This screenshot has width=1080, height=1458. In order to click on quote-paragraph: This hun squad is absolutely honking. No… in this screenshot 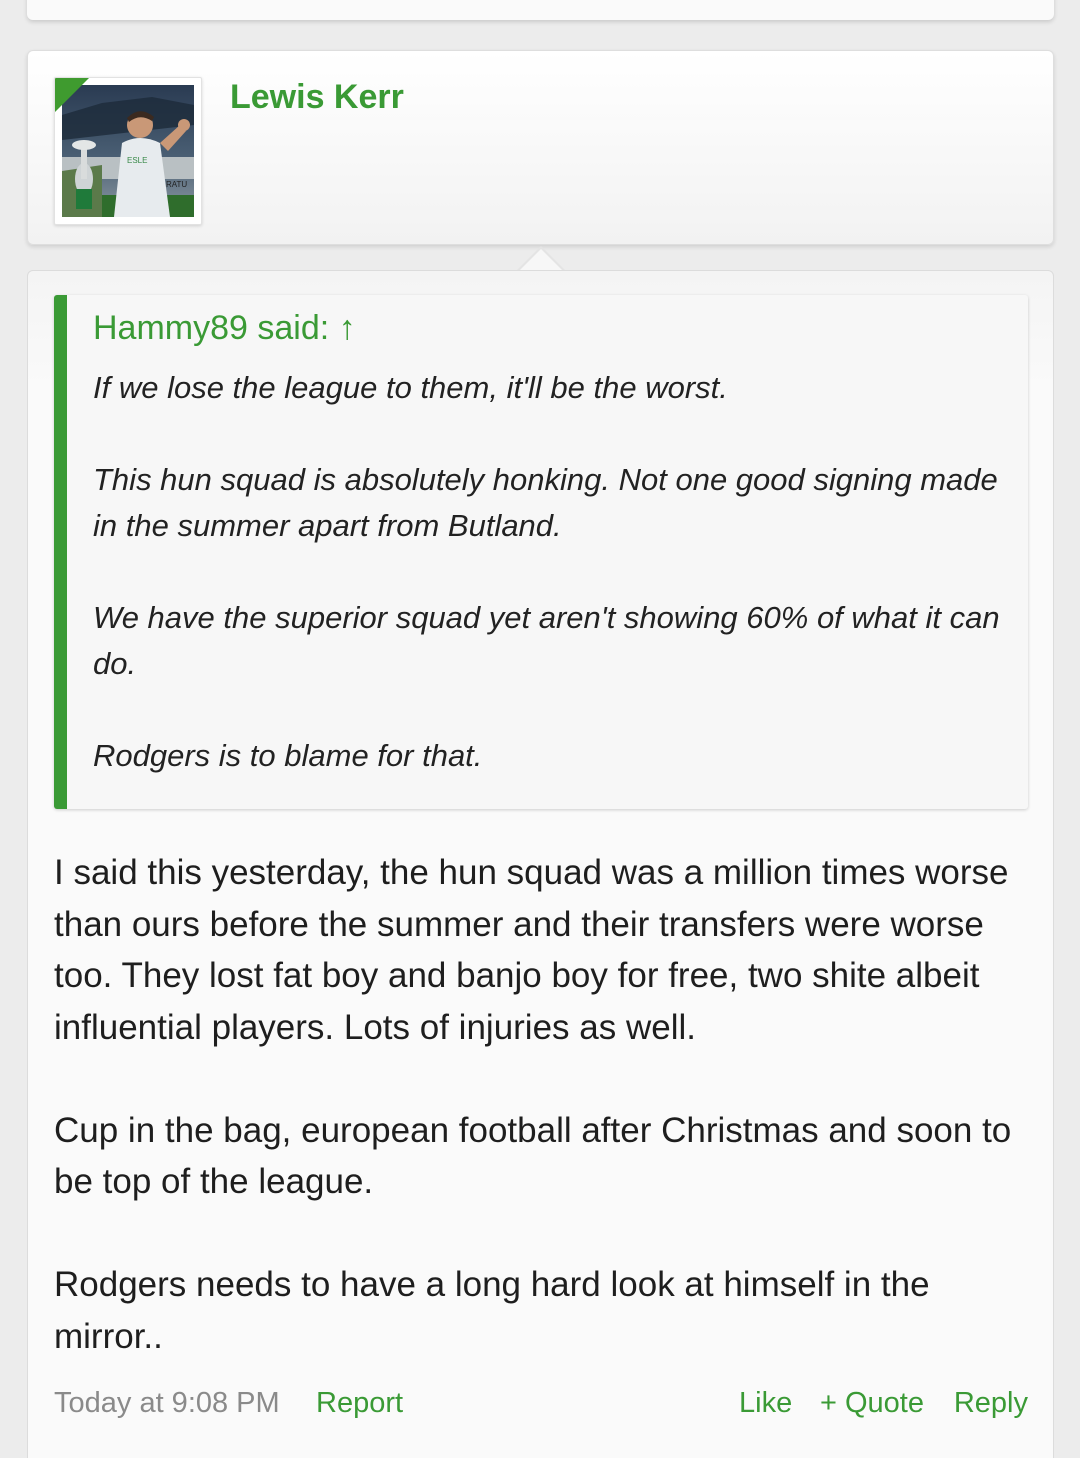, I will do `click(545, 502)`.